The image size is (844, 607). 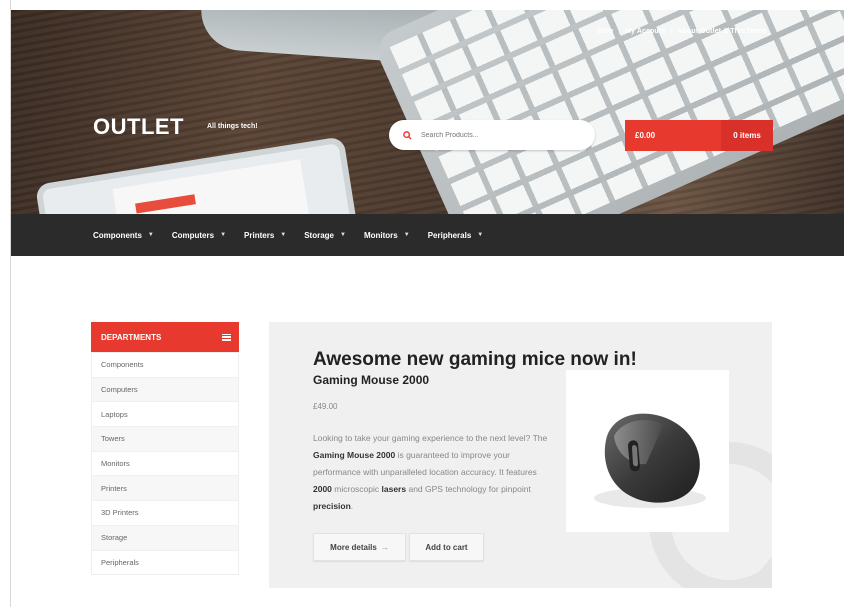 What do you see at coordinates (226, 337) in the screenshot?
I see `menu-icon` at bounding box center [226, 337].